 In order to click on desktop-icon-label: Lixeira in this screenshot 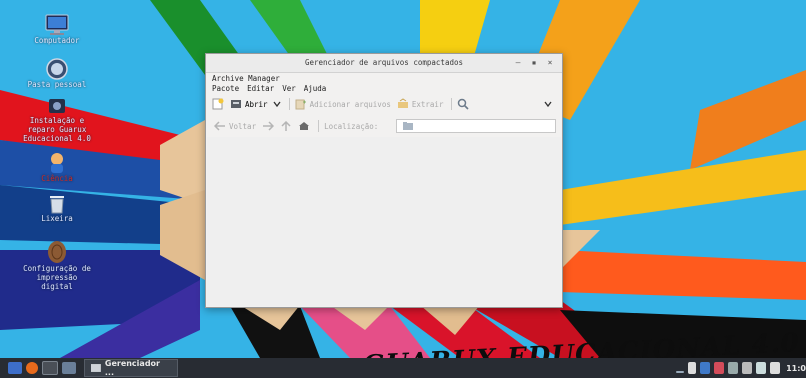, I will do `click(57, 218)`.